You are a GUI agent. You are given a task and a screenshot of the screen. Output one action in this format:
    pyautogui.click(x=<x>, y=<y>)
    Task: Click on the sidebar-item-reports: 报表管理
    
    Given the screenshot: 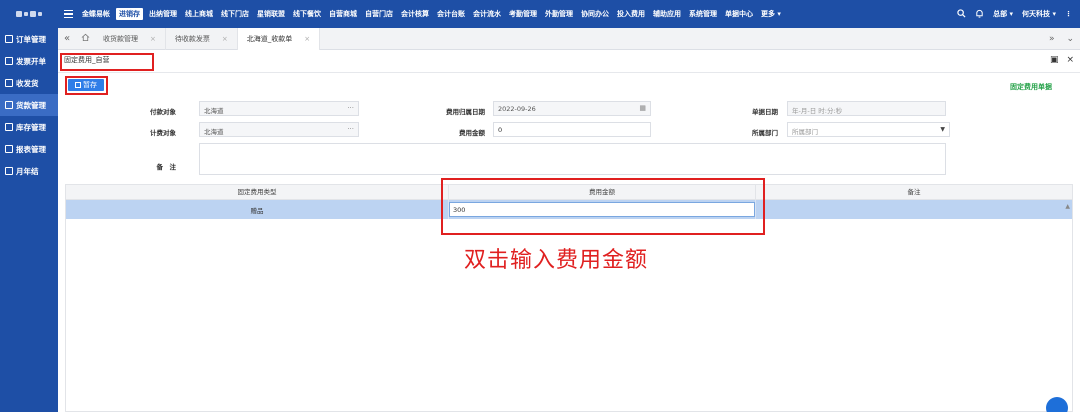 What is the action you would take?
    pyautogui.click(x=29, y=149)
    